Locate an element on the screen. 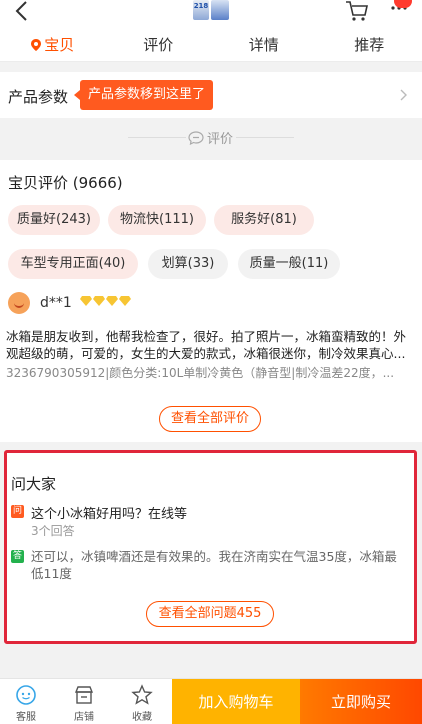  chevron-right-icon is located at coordinates (403, 95).